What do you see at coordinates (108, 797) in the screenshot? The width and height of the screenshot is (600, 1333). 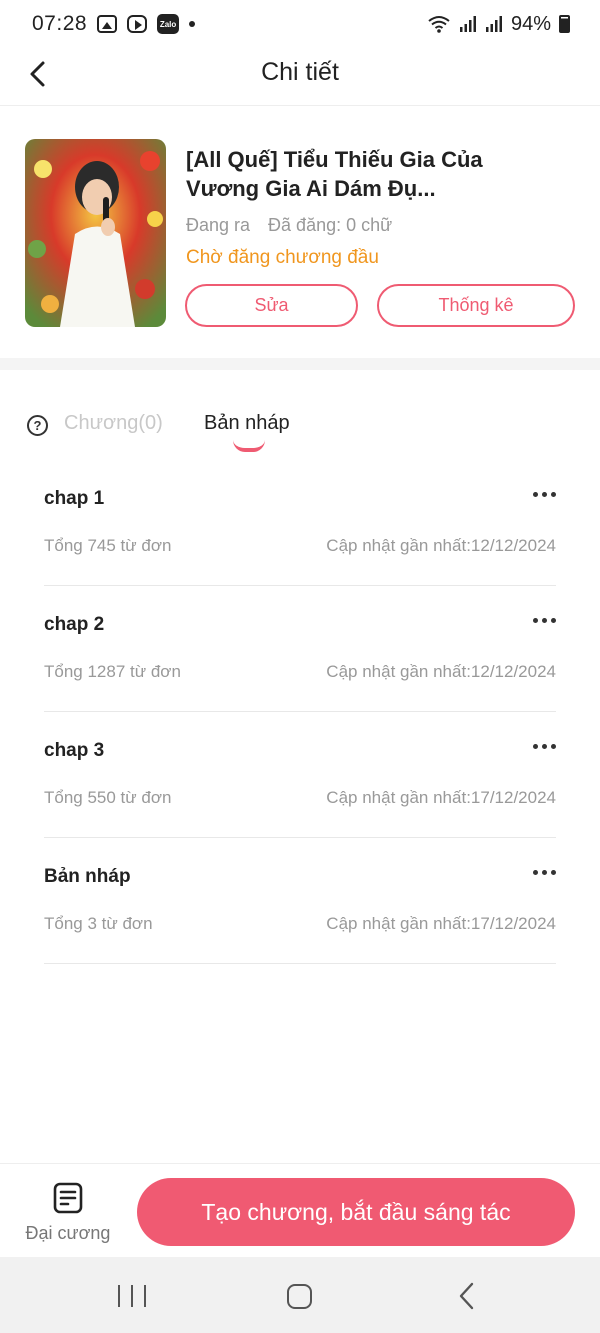 I see `draft-word-count: Tổng 550 từ đơn` at bounding box center [108, 797].